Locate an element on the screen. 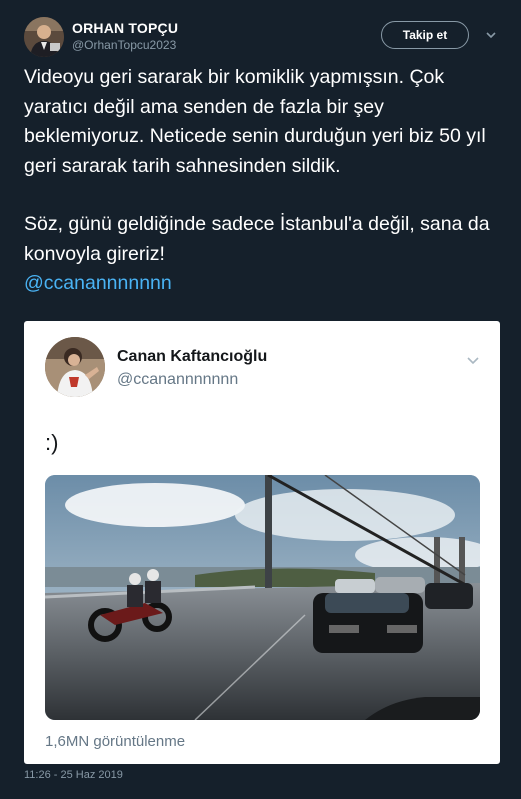 Image resolution: width=521 pixels, height=799 pixels. follow-button: Takip et is located at coordinates (425, 35).